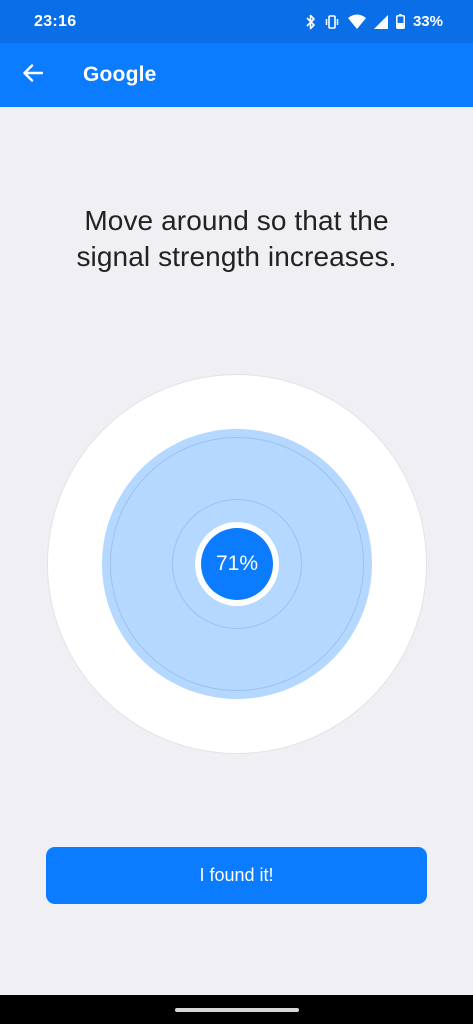 The image size is (473, 1024). Describe the element at coordinates (55, 21) in the screenshot. I see `status-time: 23:16` at that location.